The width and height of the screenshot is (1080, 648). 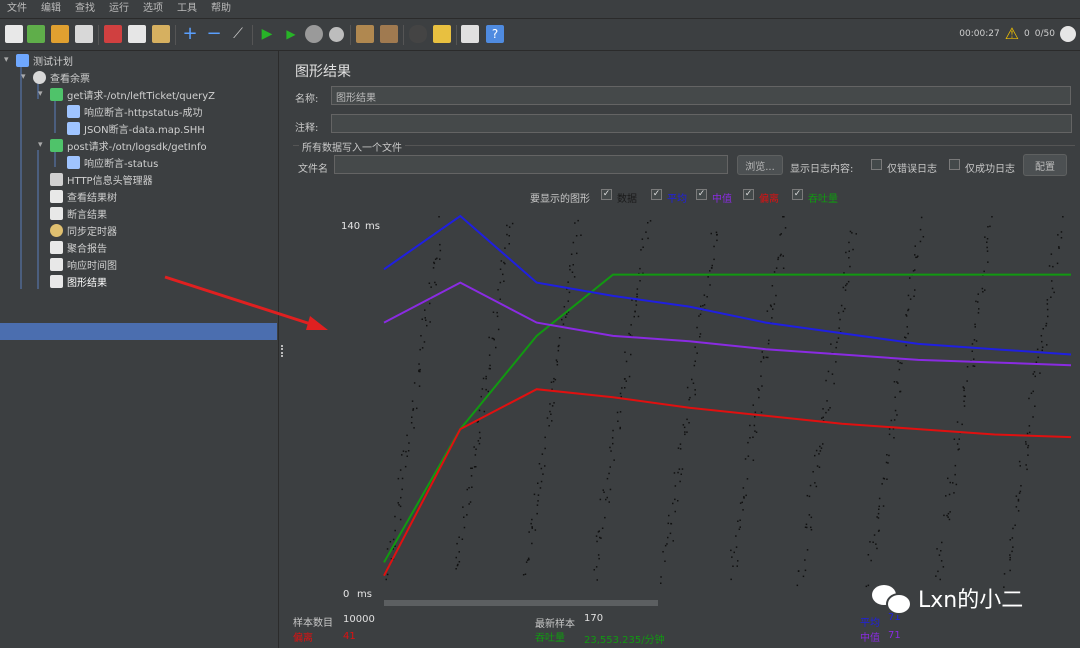 What do you see at coordinates (14, 34) in the screenshot?
I see `new-icon` at bounding box center [14, 34].